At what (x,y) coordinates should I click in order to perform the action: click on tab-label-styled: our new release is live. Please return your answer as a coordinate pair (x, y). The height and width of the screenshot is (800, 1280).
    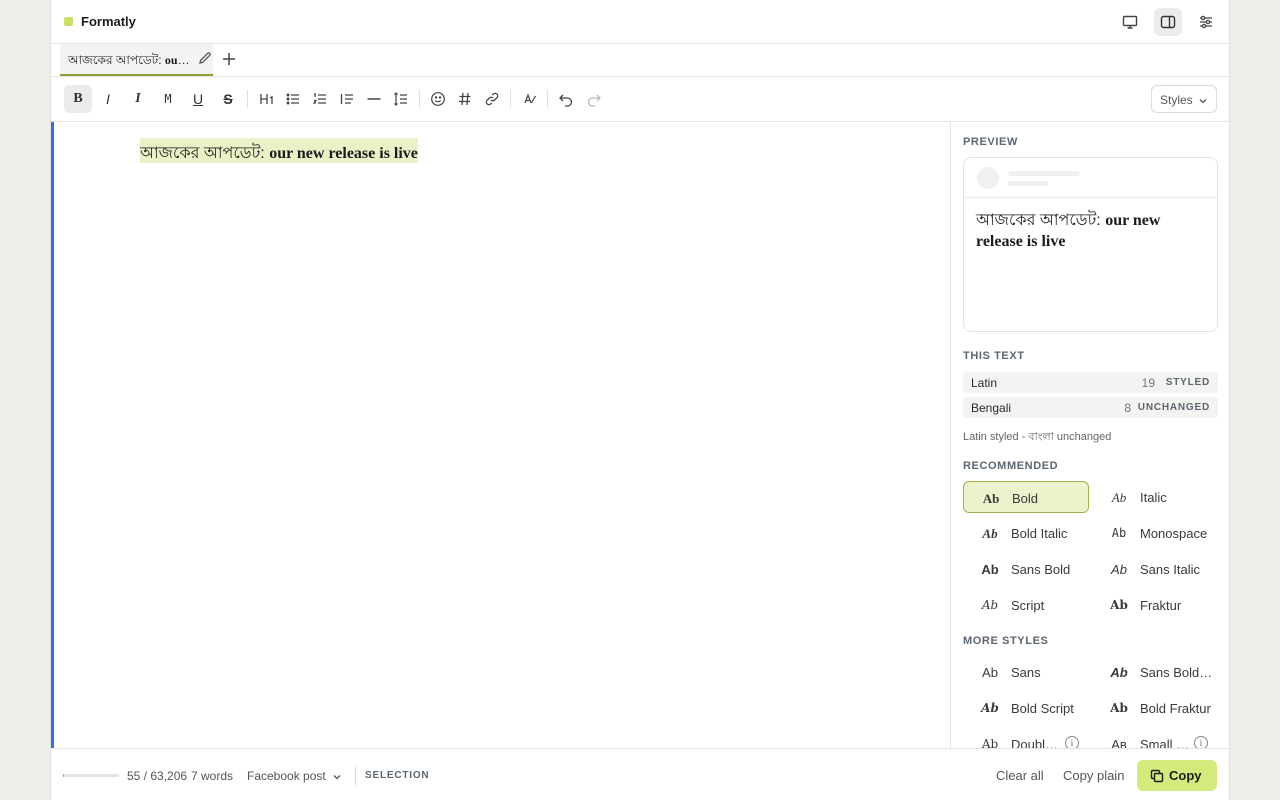
    Looking at the image, I should click on (178, 60).